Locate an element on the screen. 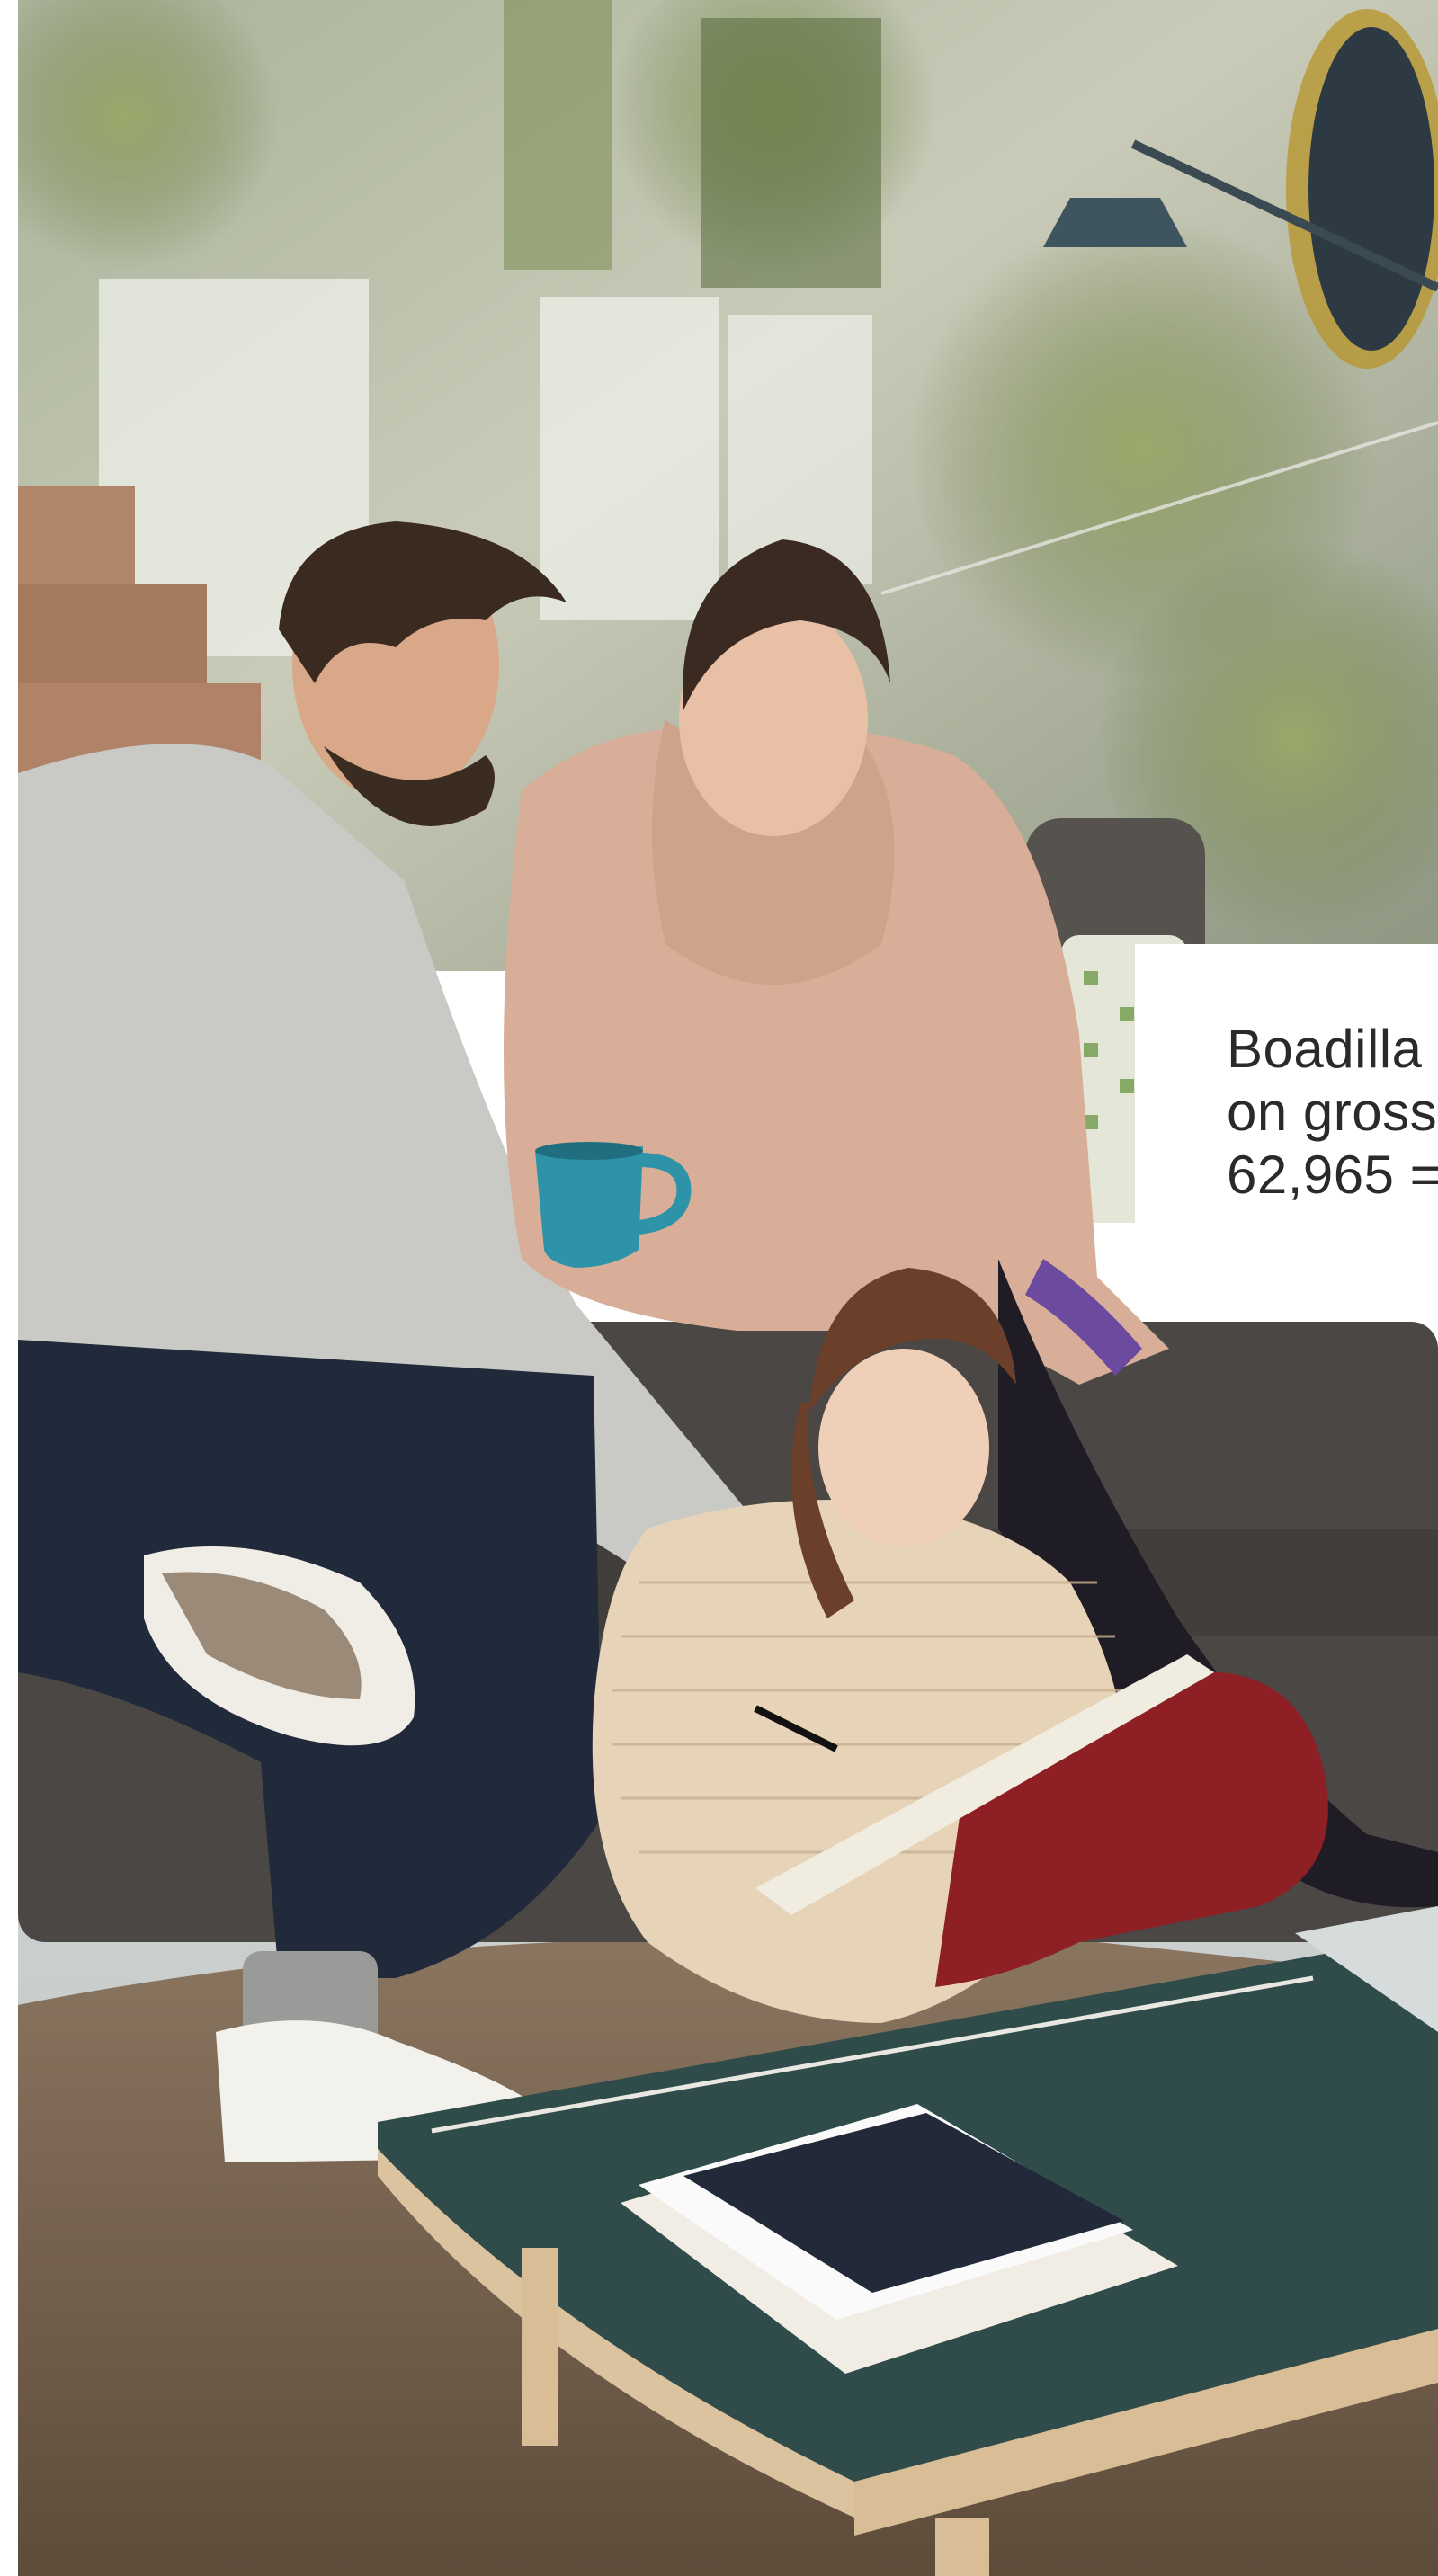 This screenshot has width=1438, height=2576. info-card: Boadilla on gross 62,965 = is located at coordinates (1286, 1125).